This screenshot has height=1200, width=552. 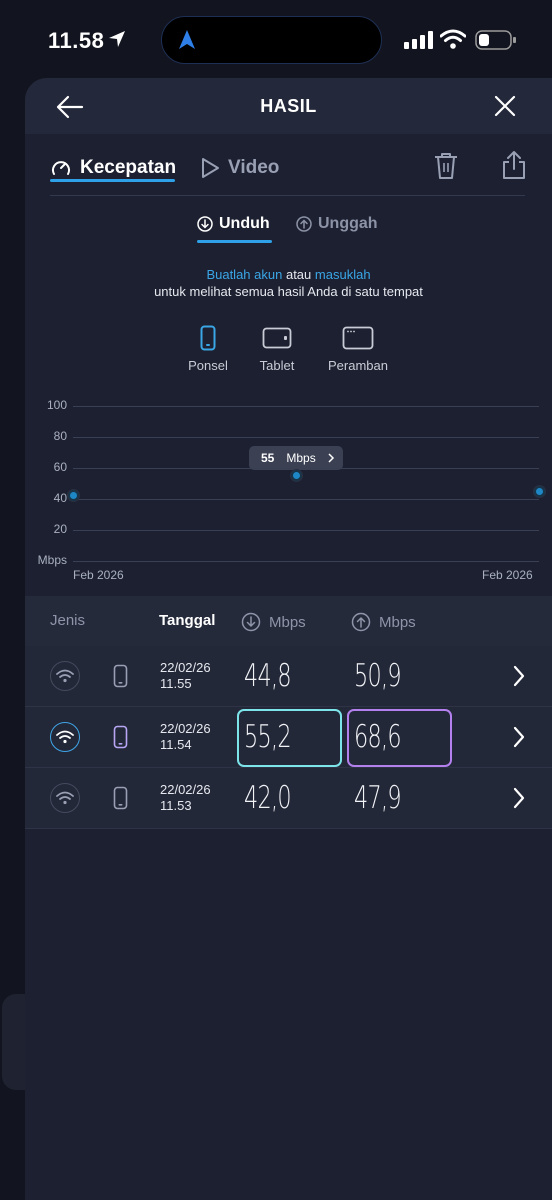 What do you see at coordinates (60, 529) in the screenshot?
I see `y-tick-label: 20` at bounding box center [60, 529].